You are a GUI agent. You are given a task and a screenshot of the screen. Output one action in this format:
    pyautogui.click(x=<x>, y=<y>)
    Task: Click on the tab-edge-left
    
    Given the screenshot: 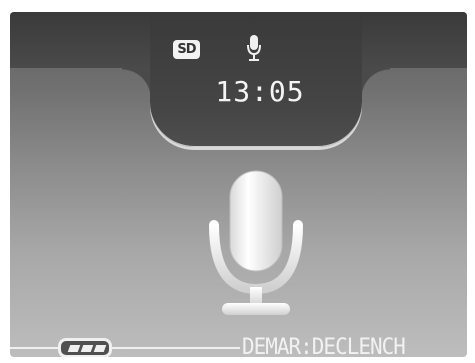 What is the action you would take?
    pyautogui.click(x=137, y=83)
    